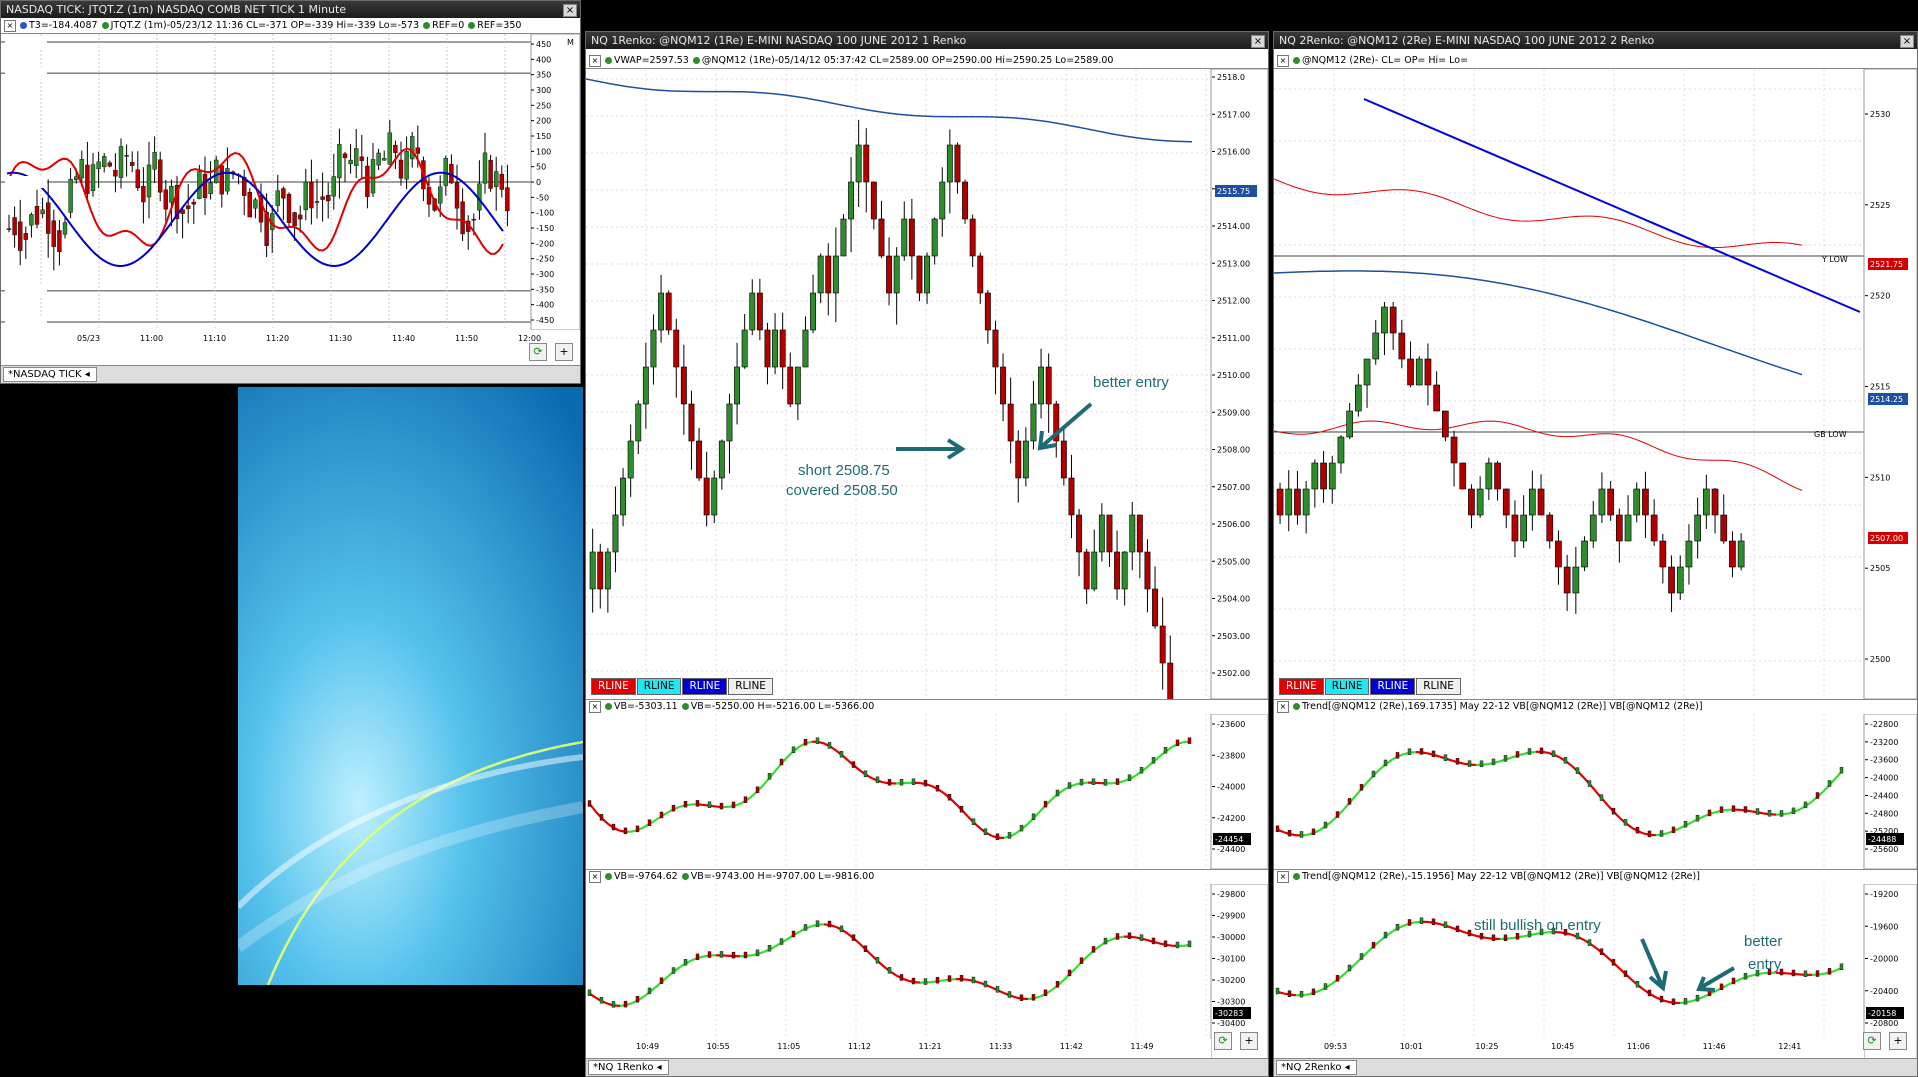  Describe the element at coordinates (1595, 61) in the screenshot. I see `renko2-legend: × @NQM12 (2Re)- CL= OP= Hi= Lo=` at that location.